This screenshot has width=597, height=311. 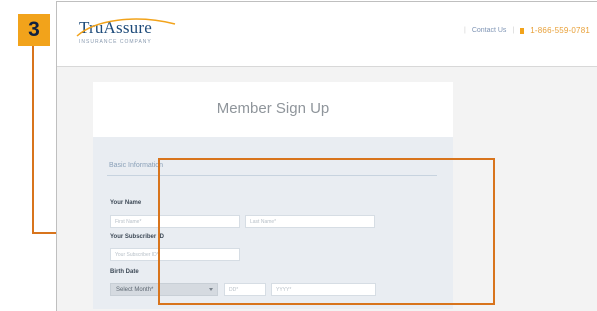 What do you see at coordinates (33, 140) in the screenshot?
I see `callout-connector-vertical` at bounding box center [33, 140].